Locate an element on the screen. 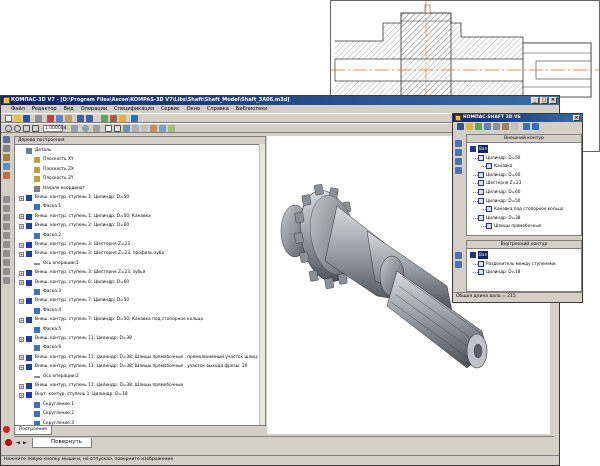  cut-view-icon is located at coordinates (144, 128).